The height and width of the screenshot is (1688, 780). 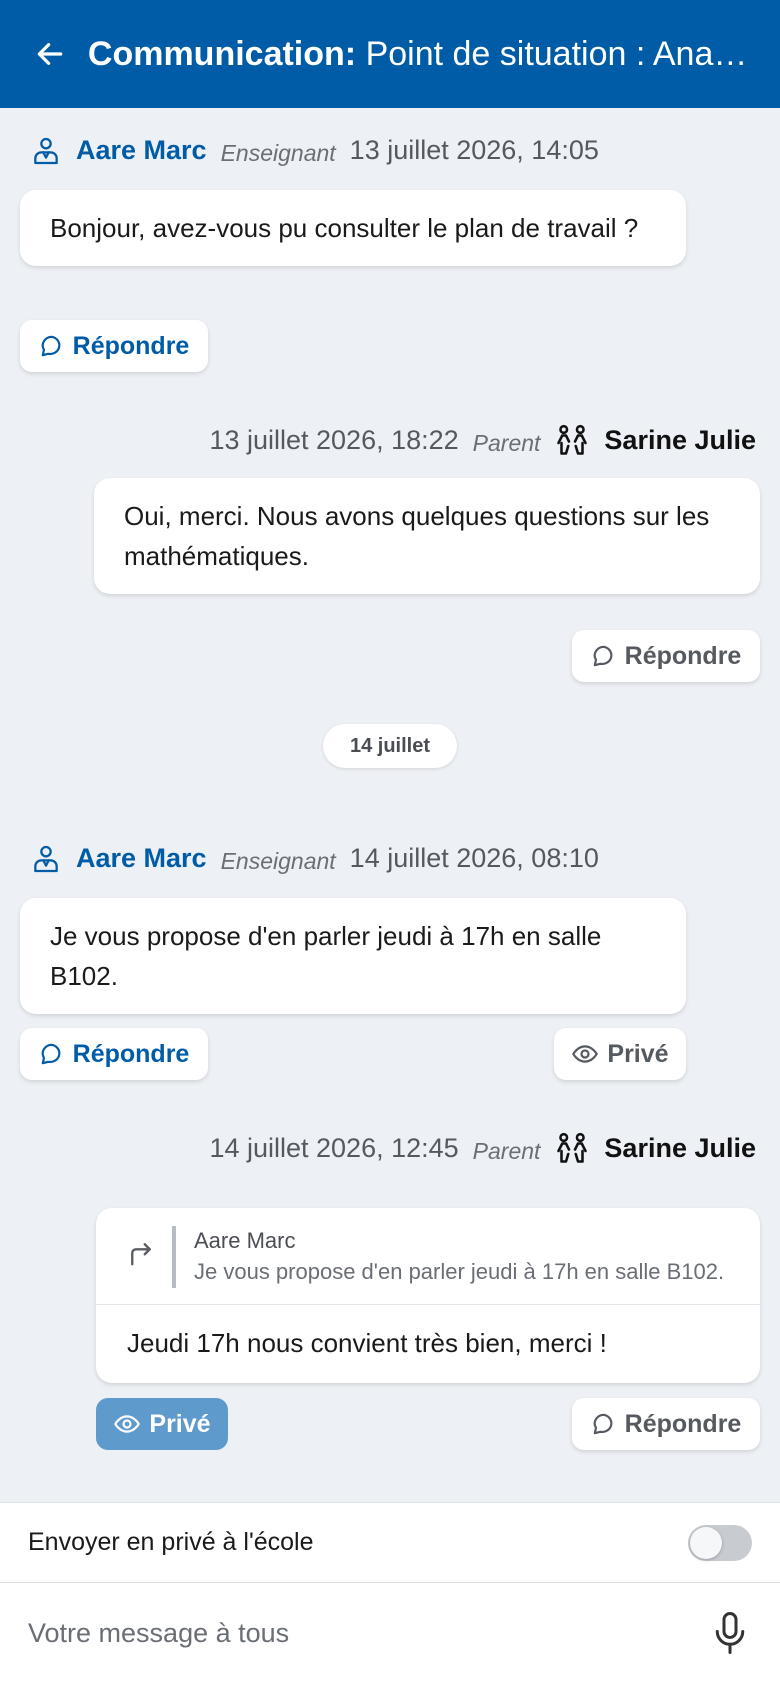 I want to click on message-input-row, so click(x=390, y=1633).